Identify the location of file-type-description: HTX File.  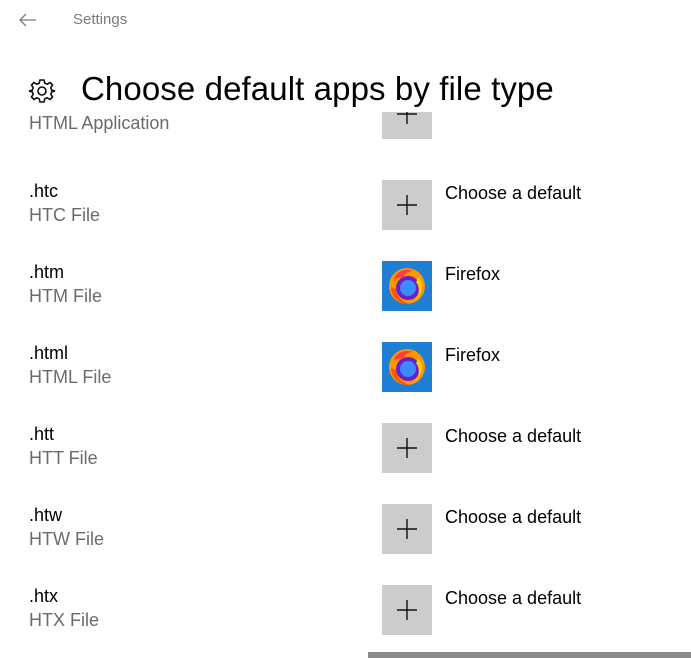
(64, 620).